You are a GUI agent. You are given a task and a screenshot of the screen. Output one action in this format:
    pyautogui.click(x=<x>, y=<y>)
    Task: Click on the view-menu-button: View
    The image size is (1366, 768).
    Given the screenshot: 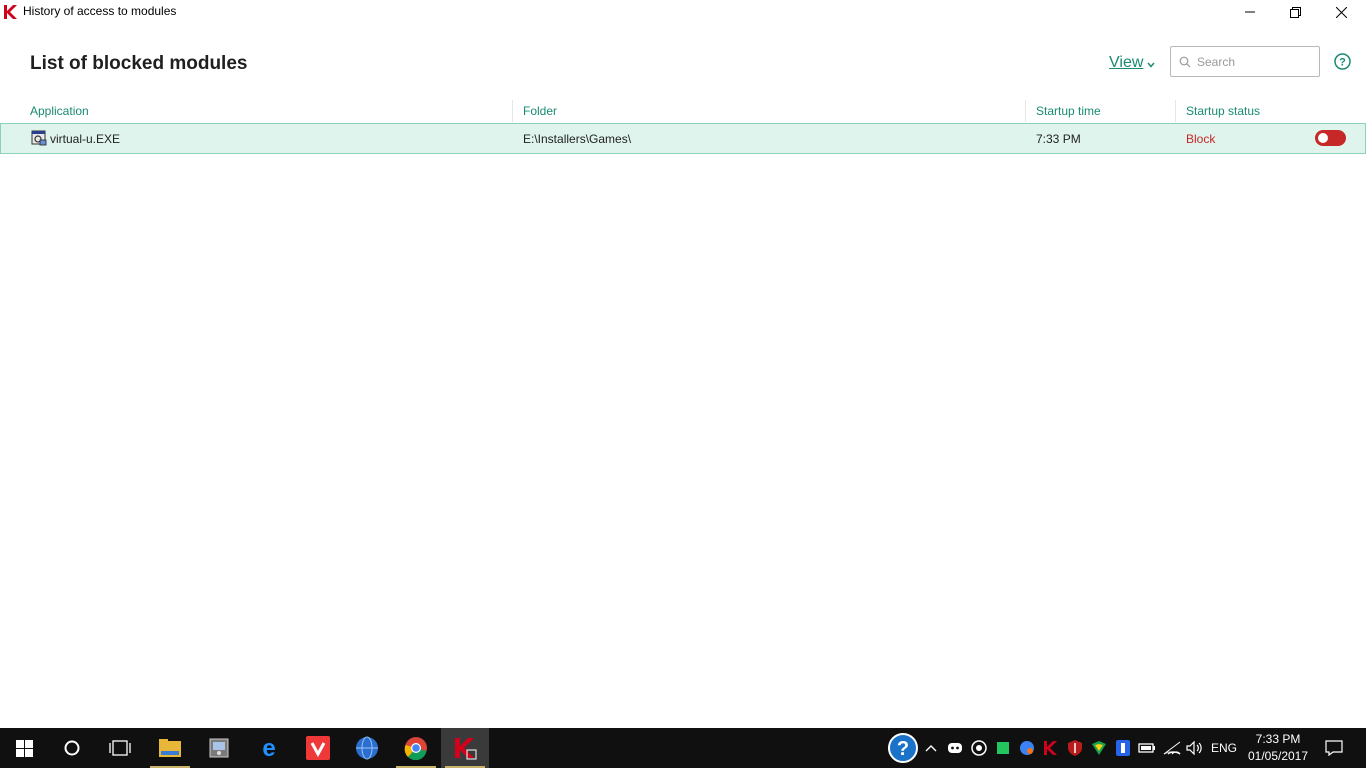 What is the action you would take?
    pyautogui.click(x=1132, y=63)
    